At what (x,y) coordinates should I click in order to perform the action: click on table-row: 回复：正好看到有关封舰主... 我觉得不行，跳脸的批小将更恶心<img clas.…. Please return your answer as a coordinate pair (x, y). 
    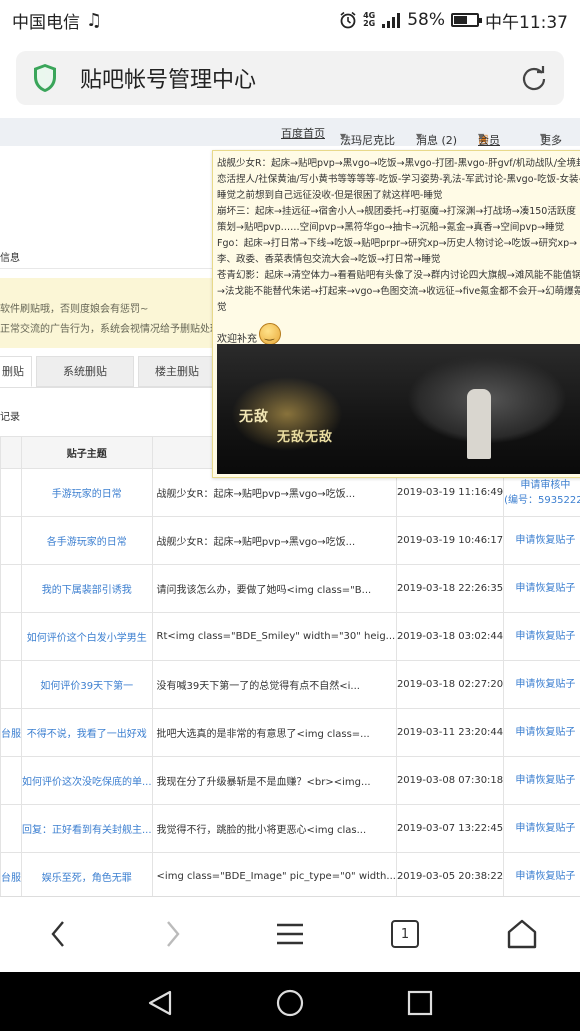
    Looking at the image, I should click on (290, 828).